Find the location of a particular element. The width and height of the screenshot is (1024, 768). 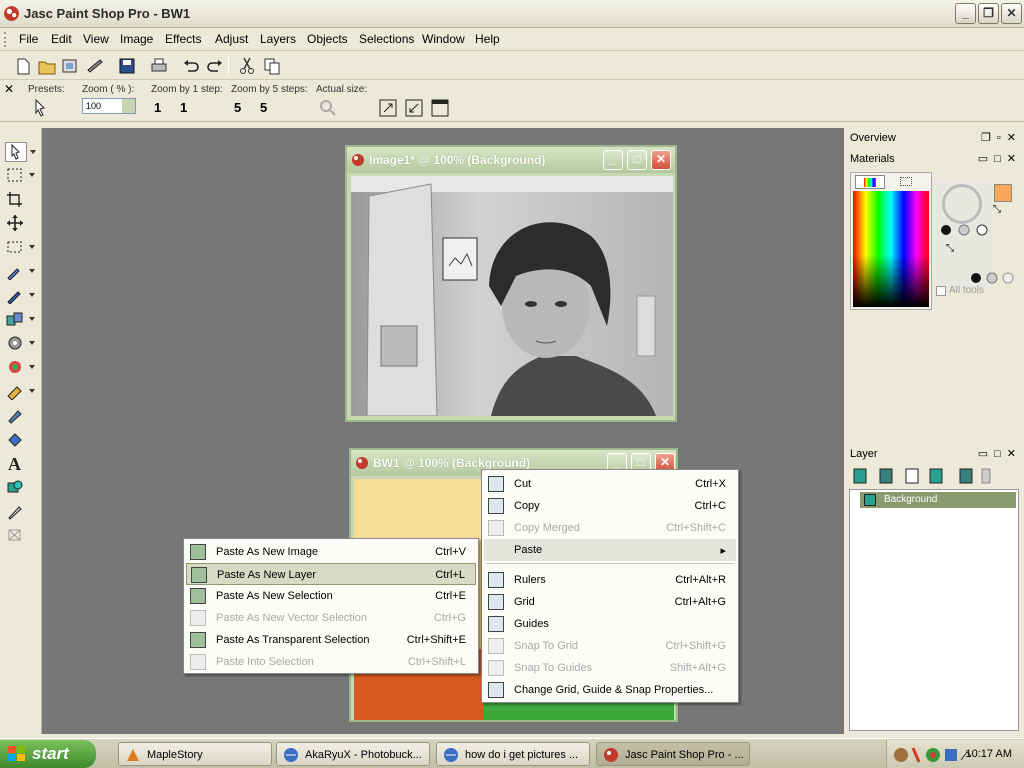

actual-size-icon is located at coordinates (328, 108).